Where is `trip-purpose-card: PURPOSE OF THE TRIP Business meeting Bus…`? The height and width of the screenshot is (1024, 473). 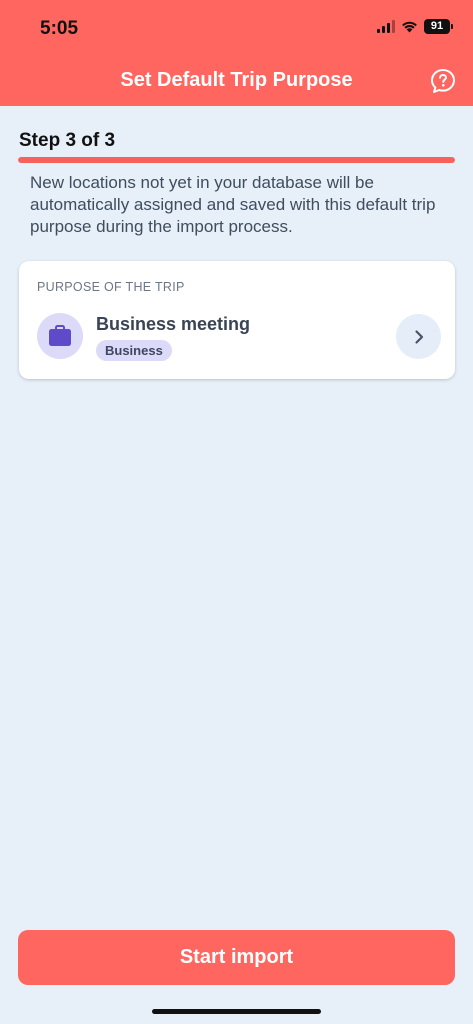 trip-purpose-card: PURPOSE OF THE TRIP Business meeting Bus… is located at coordinates (237, 320).